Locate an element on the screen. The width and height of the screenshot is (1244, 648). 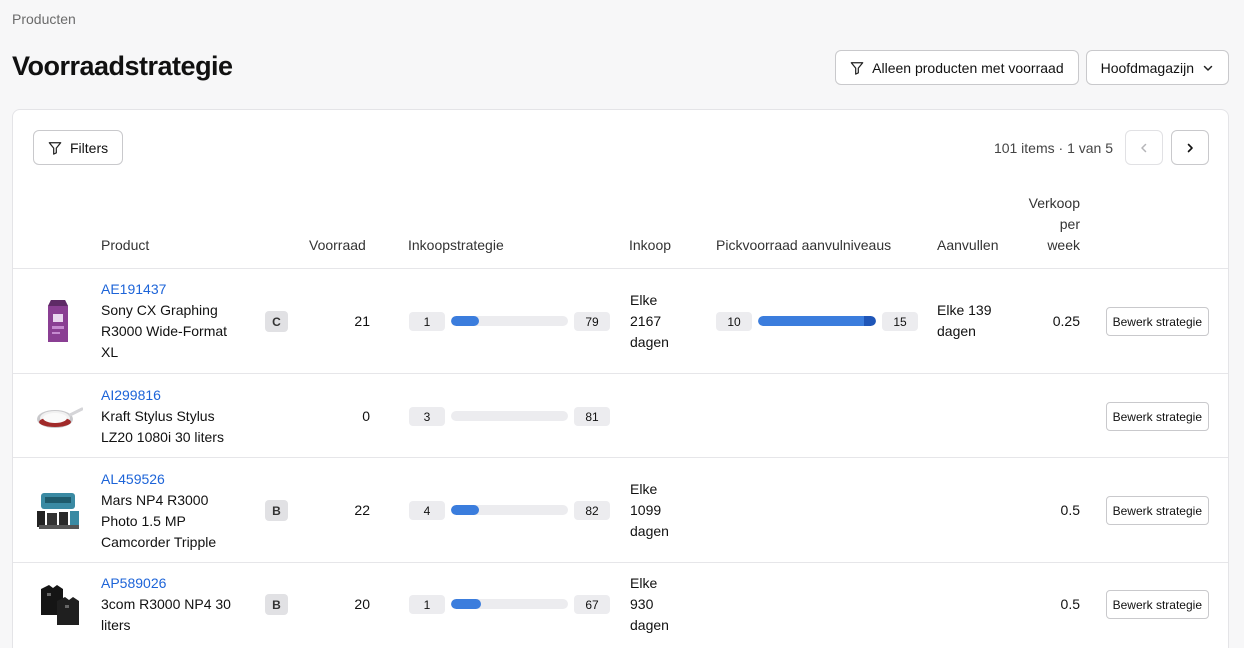
chevron-right-icon is located at coordinates (1190, 147).